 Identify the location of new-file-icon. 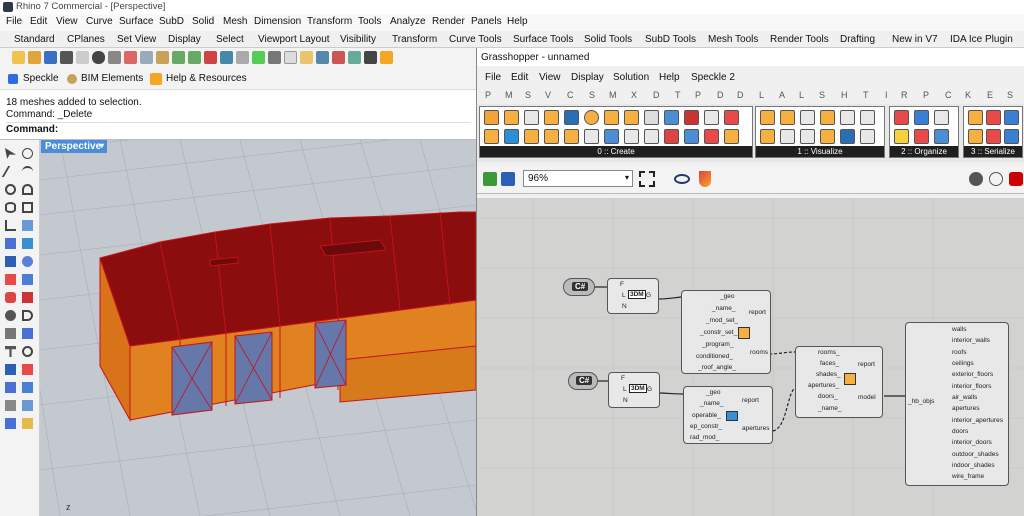
(18, 57).